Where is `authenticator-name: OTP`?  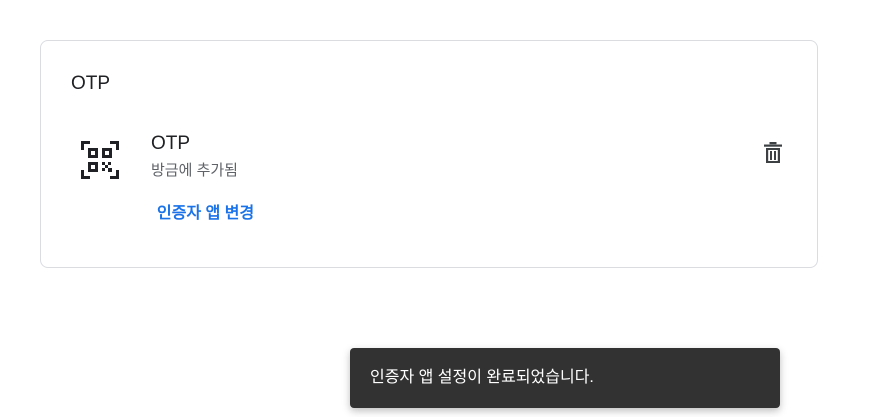
authenticator-name: OTP is located at coordinates (171, 143).